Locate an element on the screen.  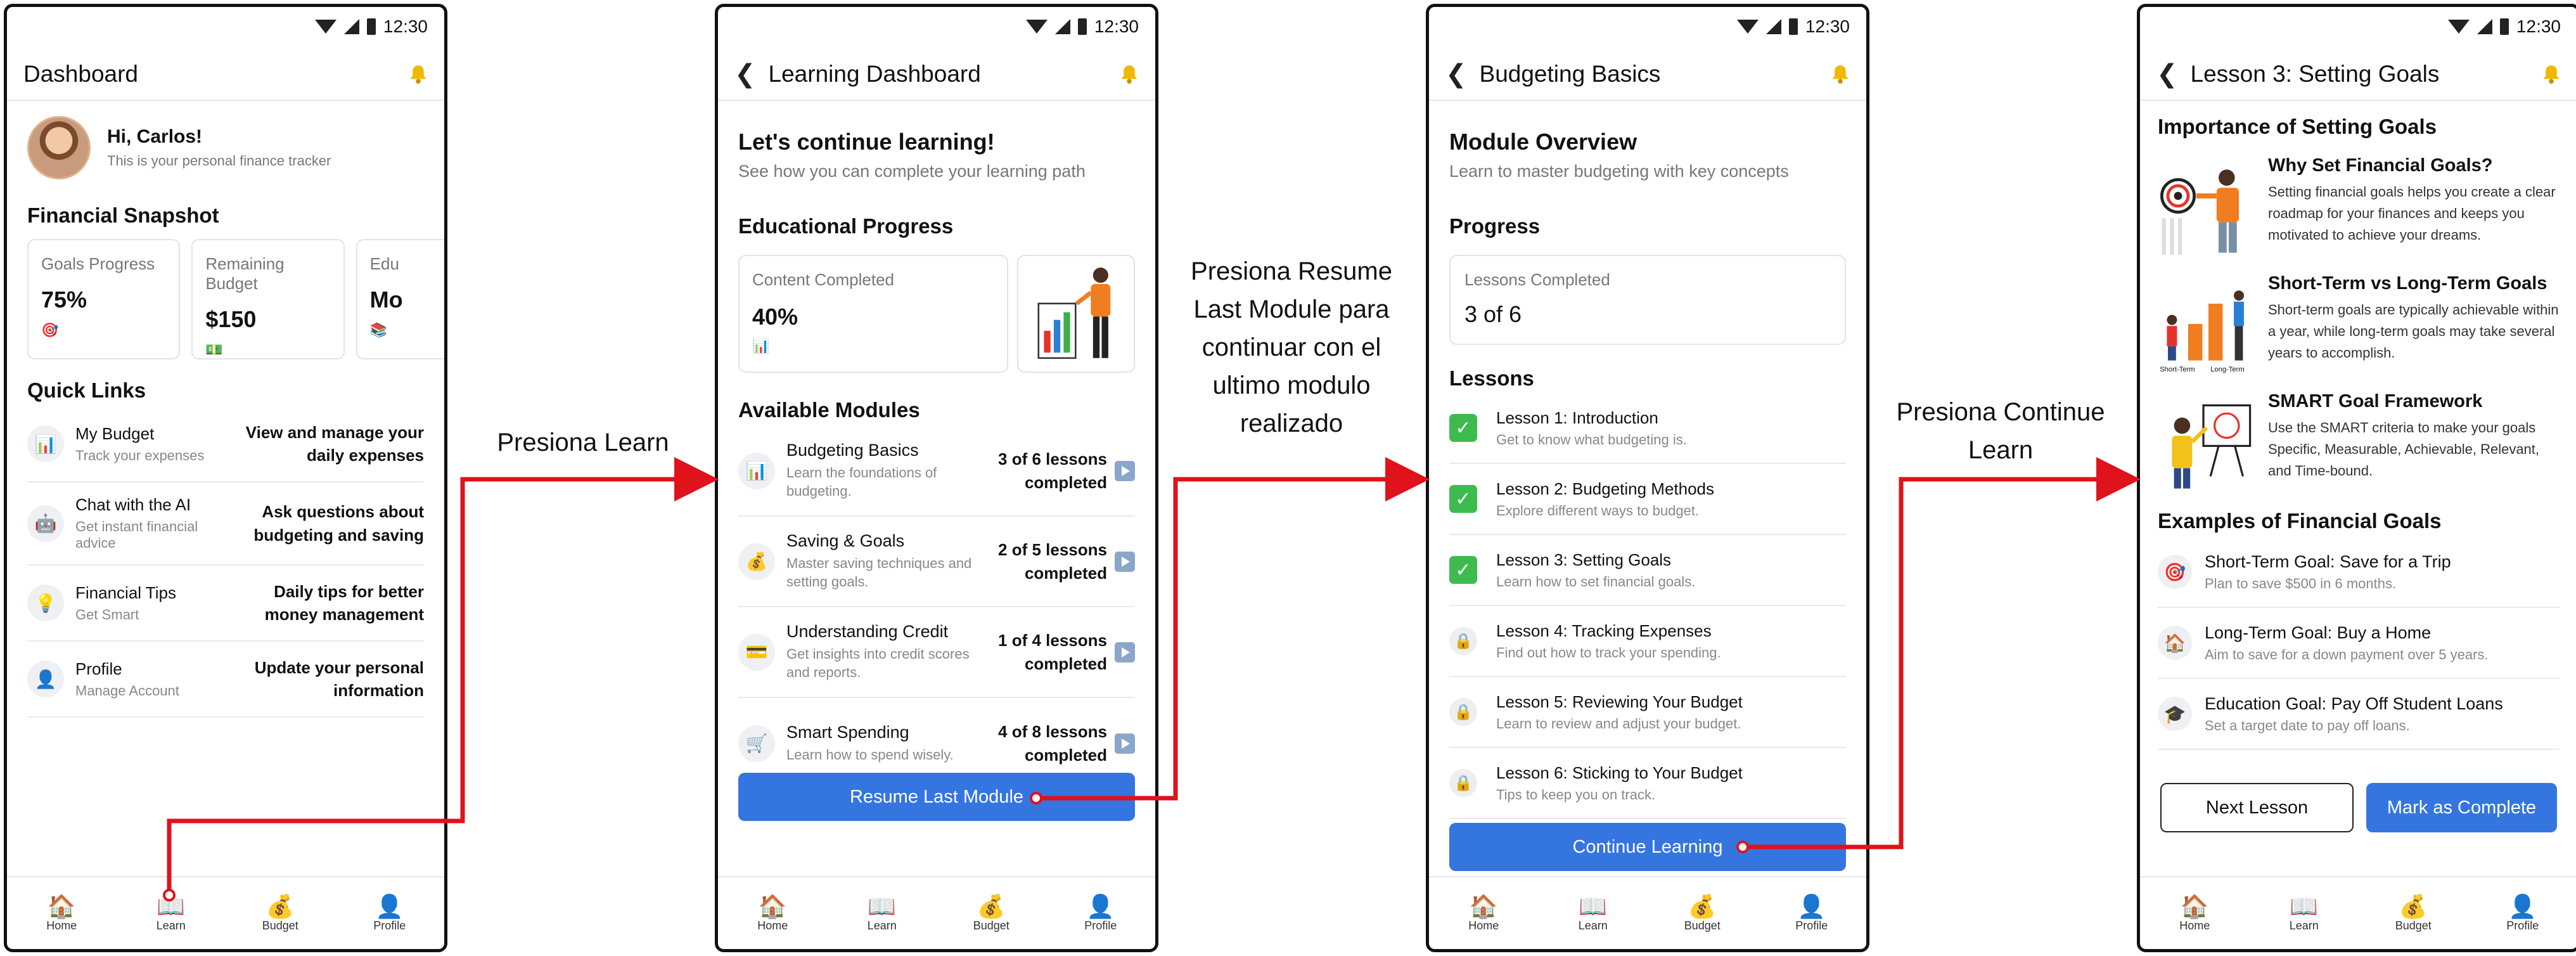
arrow-resume-to-module is located at coordinates (1230, 630).